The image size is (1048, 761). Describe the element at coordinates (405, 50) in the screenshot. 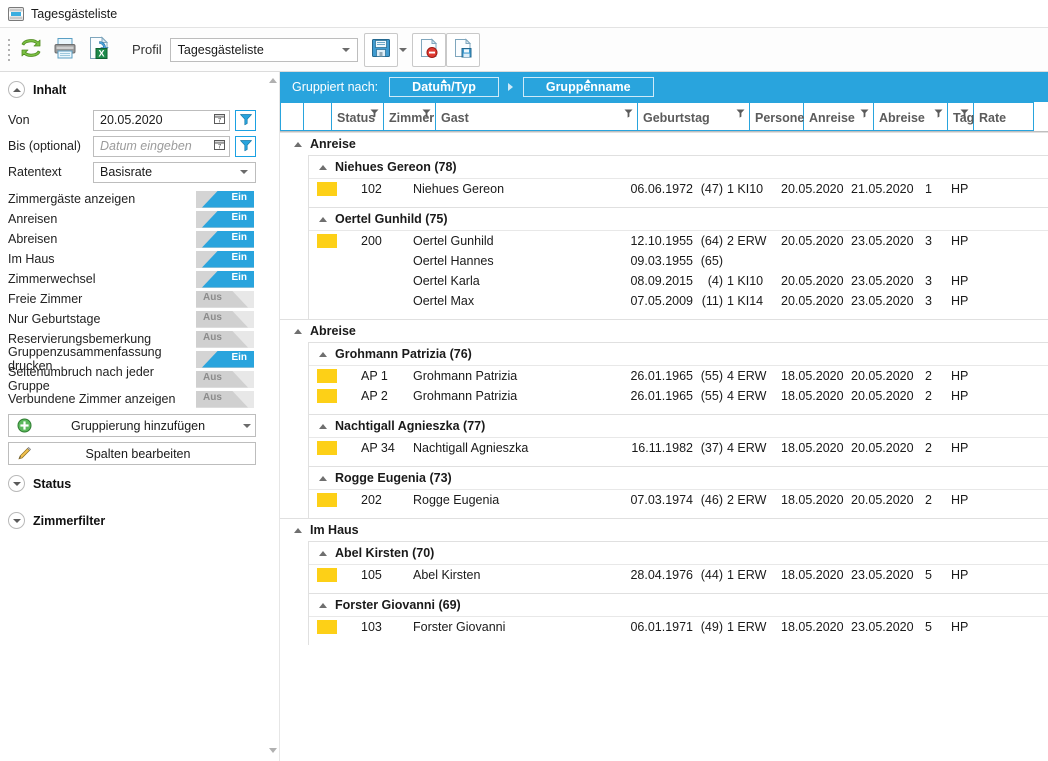

I see `save-dropdown-button` at that location.